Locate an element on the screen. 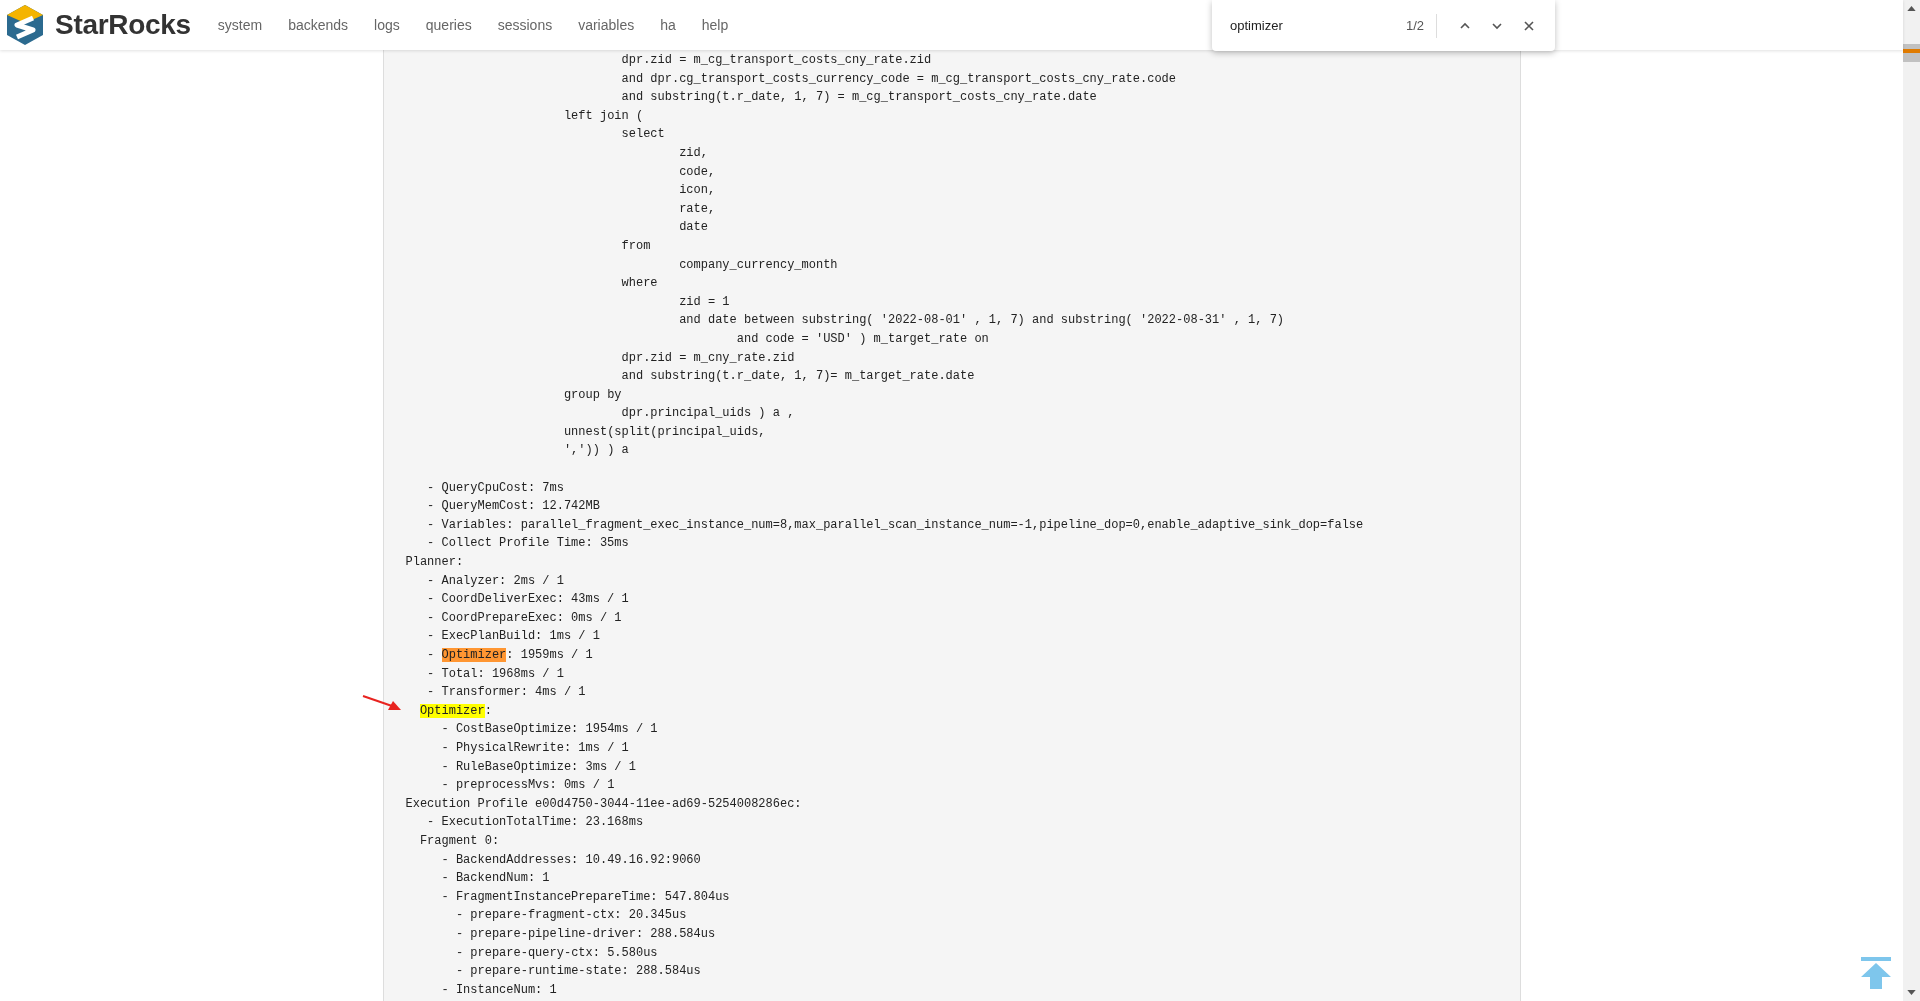  nav-link: ha is located at coordinates (668, 25).